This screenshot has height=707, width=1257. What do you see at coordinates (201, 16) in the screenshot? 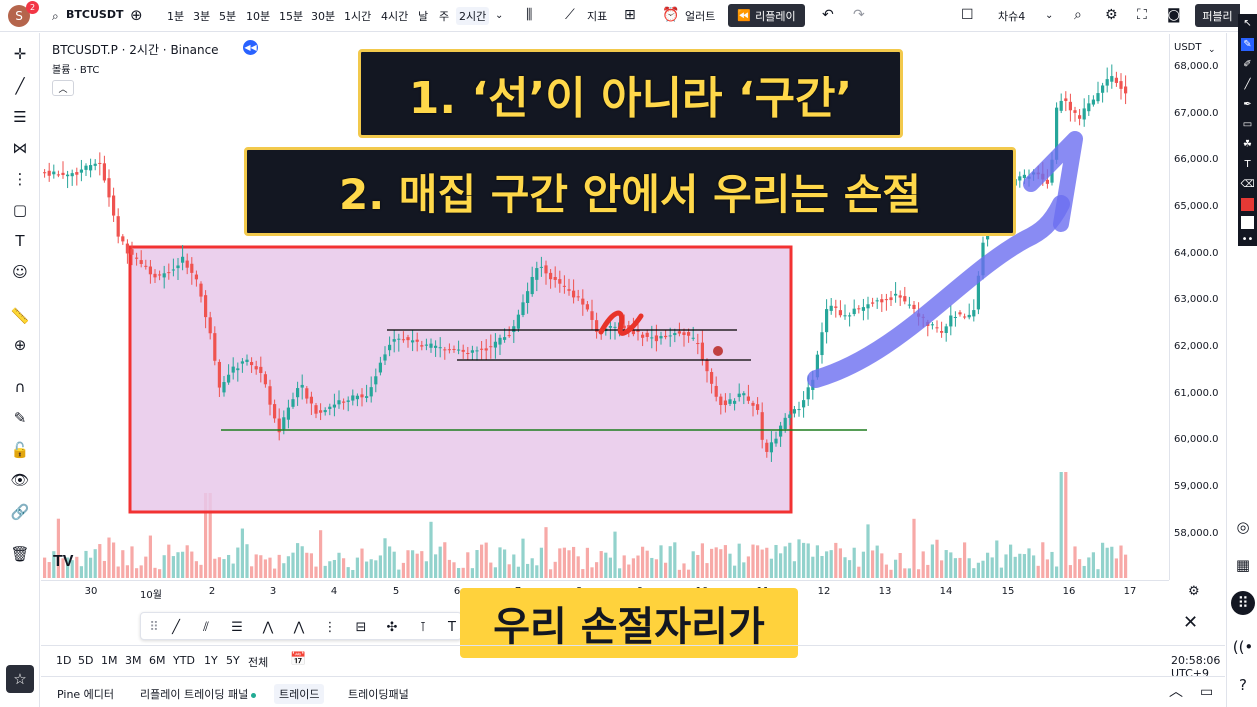
I see `timeframe-3m: 3분` at bounding box center [201, 16].